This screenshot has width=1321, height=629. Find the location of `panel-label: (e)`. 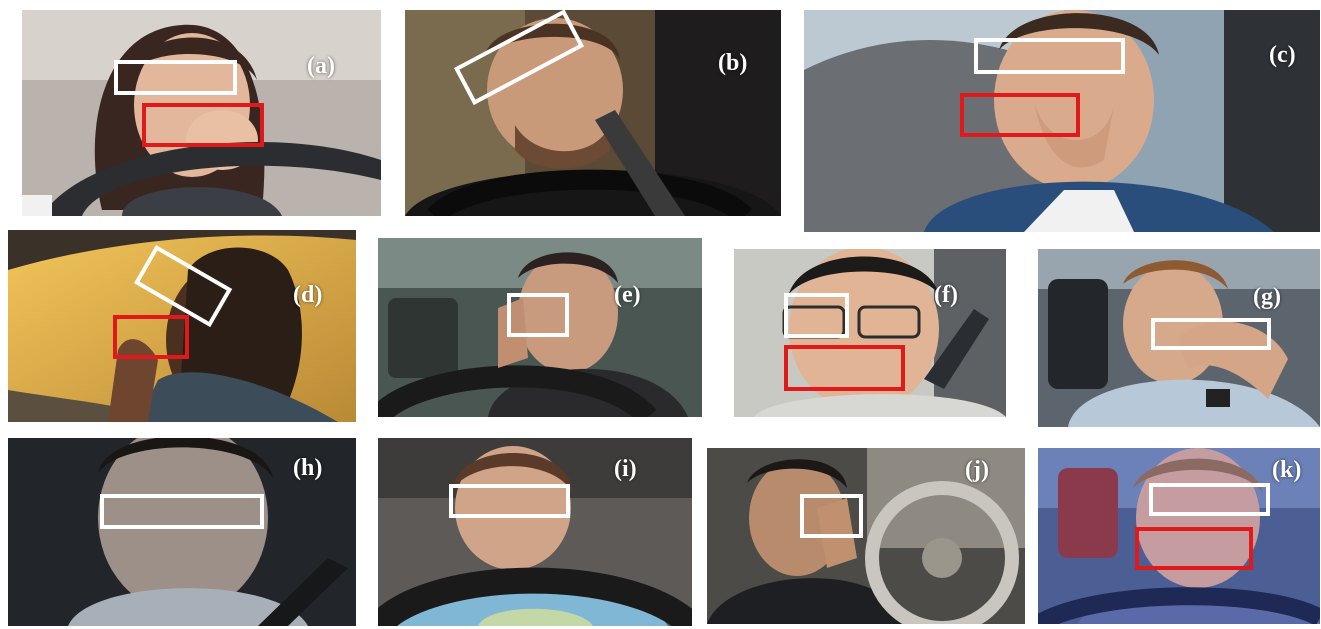

panel-label: (e) is located at coordinates (627, 295).